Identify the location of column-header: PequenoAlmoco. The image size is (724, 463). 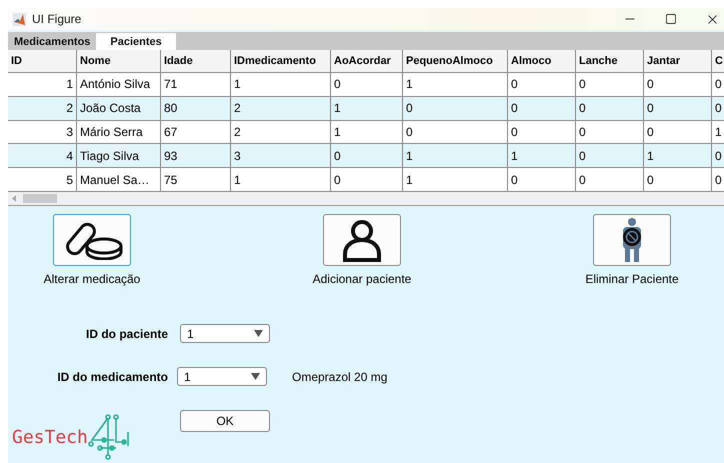
(455, 61).